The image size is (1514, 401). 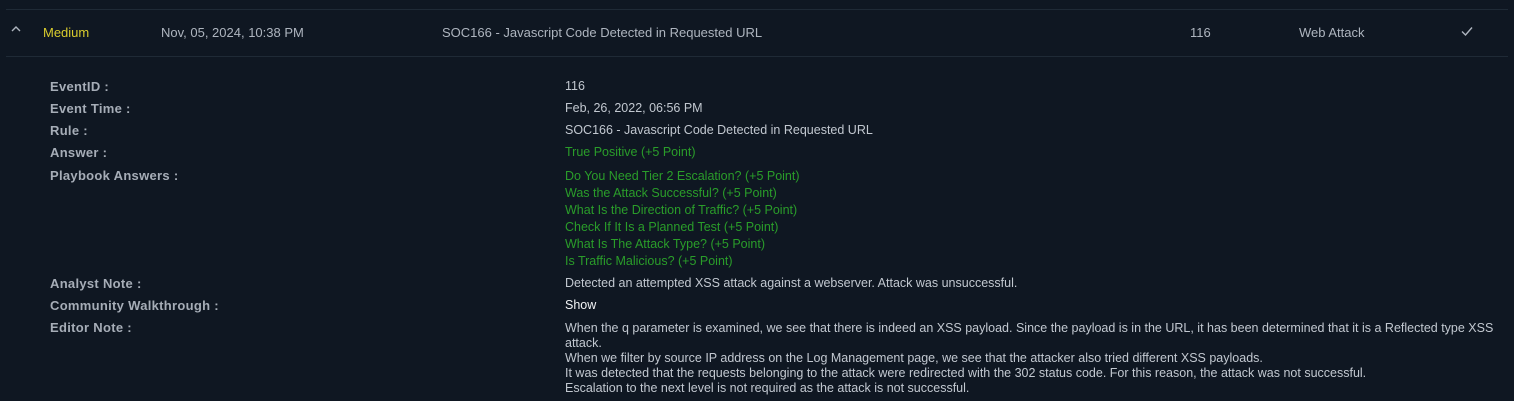 I want to click on label-event-id: EventID :, so click(x=80, y=86).